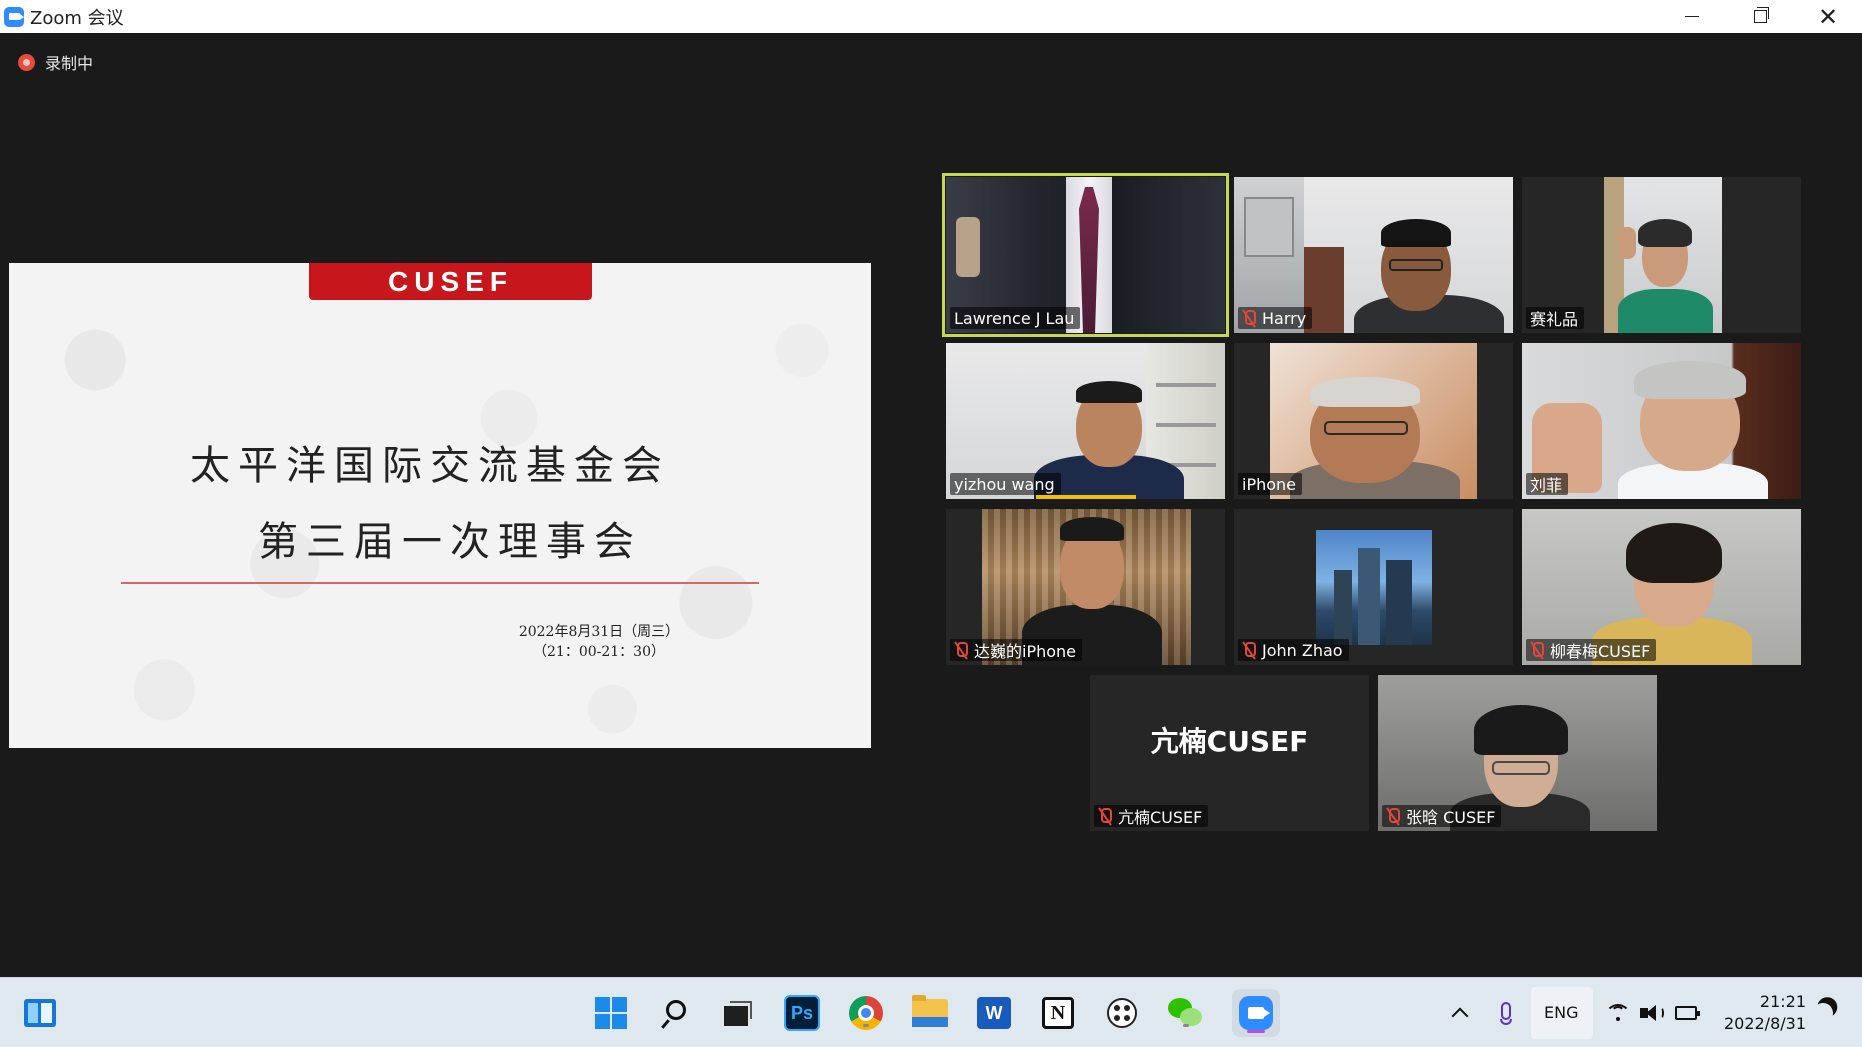  I want to click on volume-icon, so click(1652, 1013).